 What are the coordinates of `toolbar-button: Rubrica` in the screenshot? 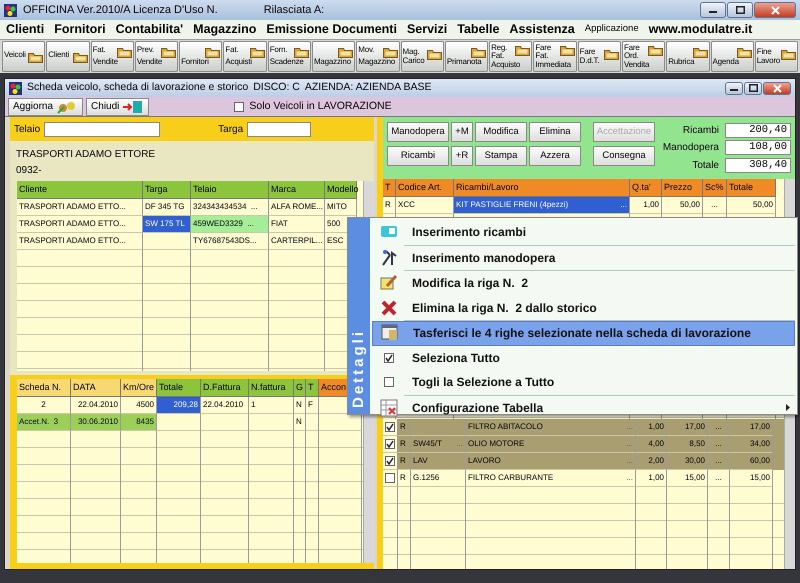 It's located at (688, 56).